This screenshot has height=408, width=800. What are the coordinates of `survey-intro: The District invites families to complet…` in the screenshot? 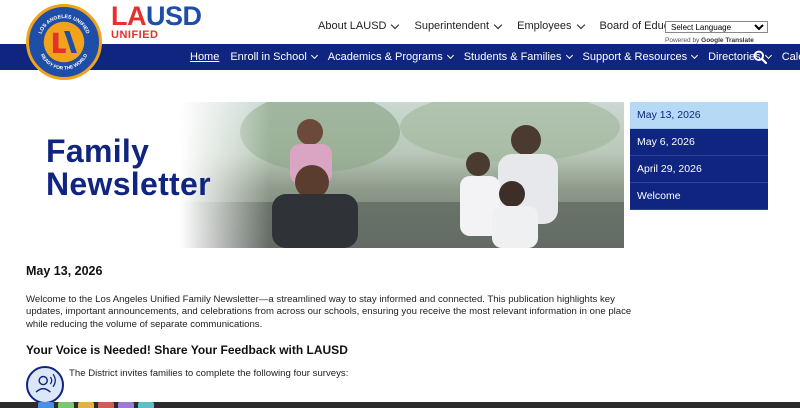 It's located at (326, 386).